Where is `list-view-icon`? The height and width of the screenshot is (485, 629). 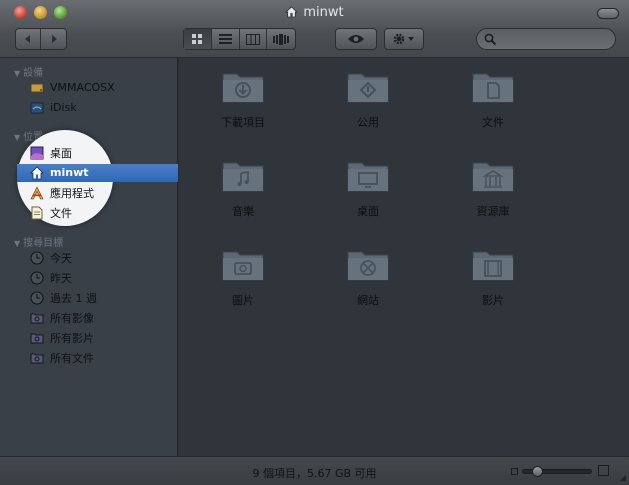 list-view-icon is located at coordinates (225, 38).